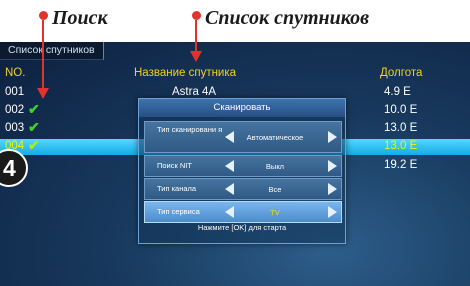  I want to click on table-header: NO. Название спутника Долгота, so click(235, 73).